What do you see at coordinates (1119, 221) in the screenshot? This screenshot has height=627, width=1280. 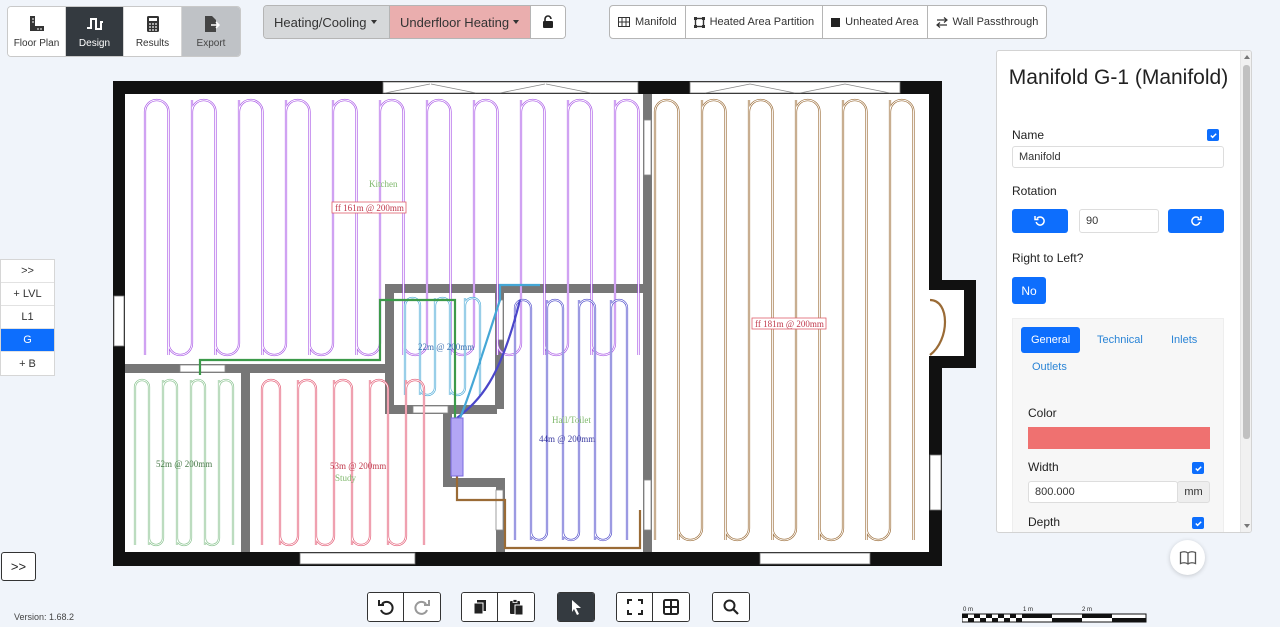 I see `rotation-input: 90` at bounding box center [1119, 221].